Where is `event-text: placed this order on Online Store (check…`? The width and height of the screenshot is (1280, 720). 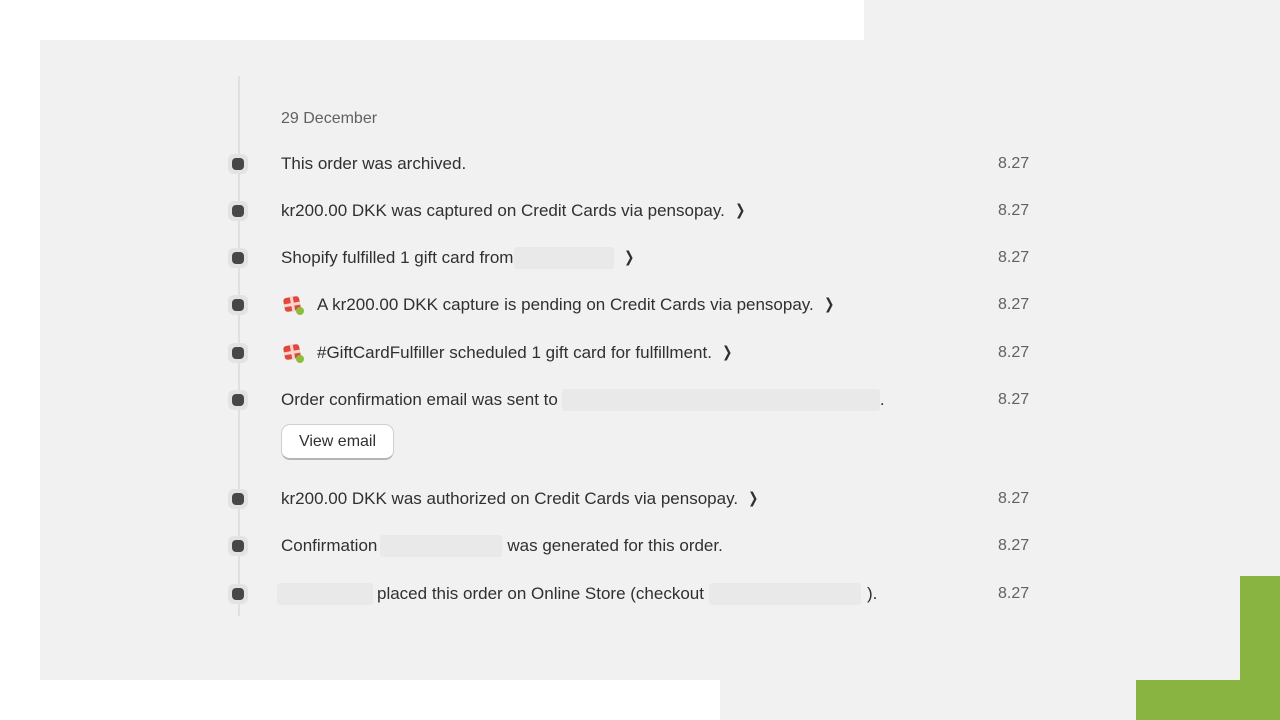 event-text: placed this order on Online Store (check… is located at coordinates (540, 593).